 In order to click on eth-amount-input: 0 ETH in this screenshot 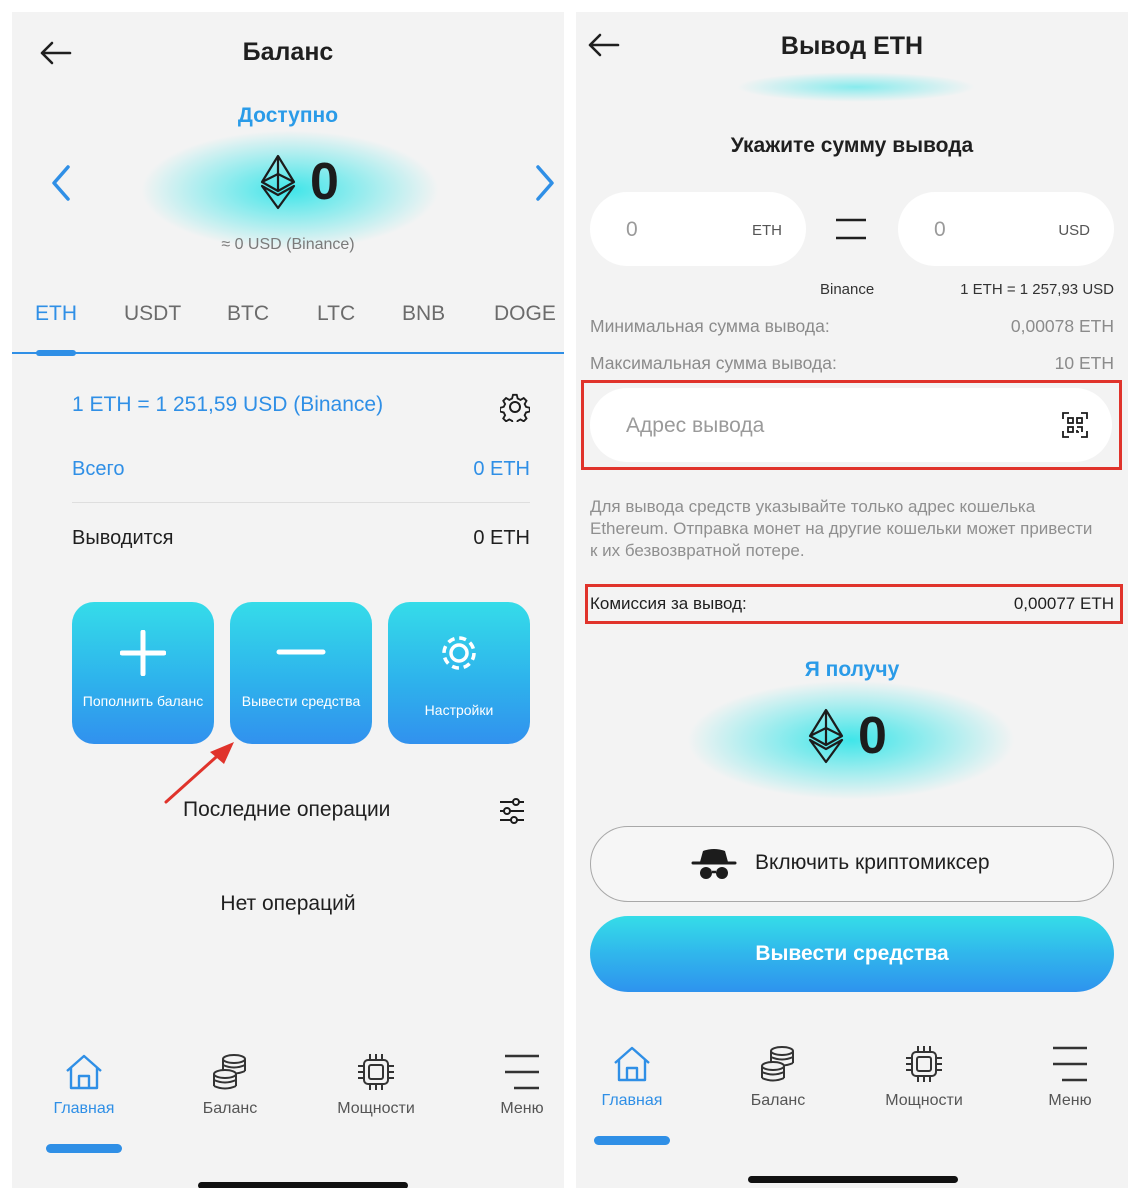, I will do `click(698, 229)`.